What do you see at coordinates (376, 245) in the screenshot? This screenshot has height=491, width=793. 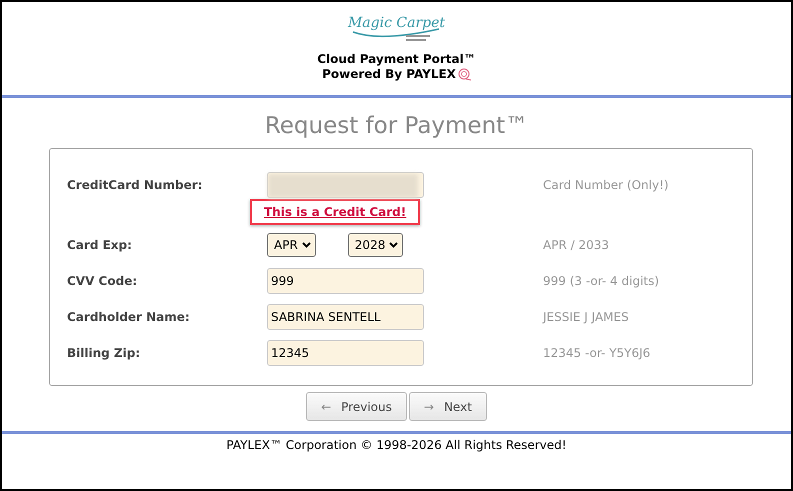 I see `dropdown: 2028` at bounding box center [376, 245].